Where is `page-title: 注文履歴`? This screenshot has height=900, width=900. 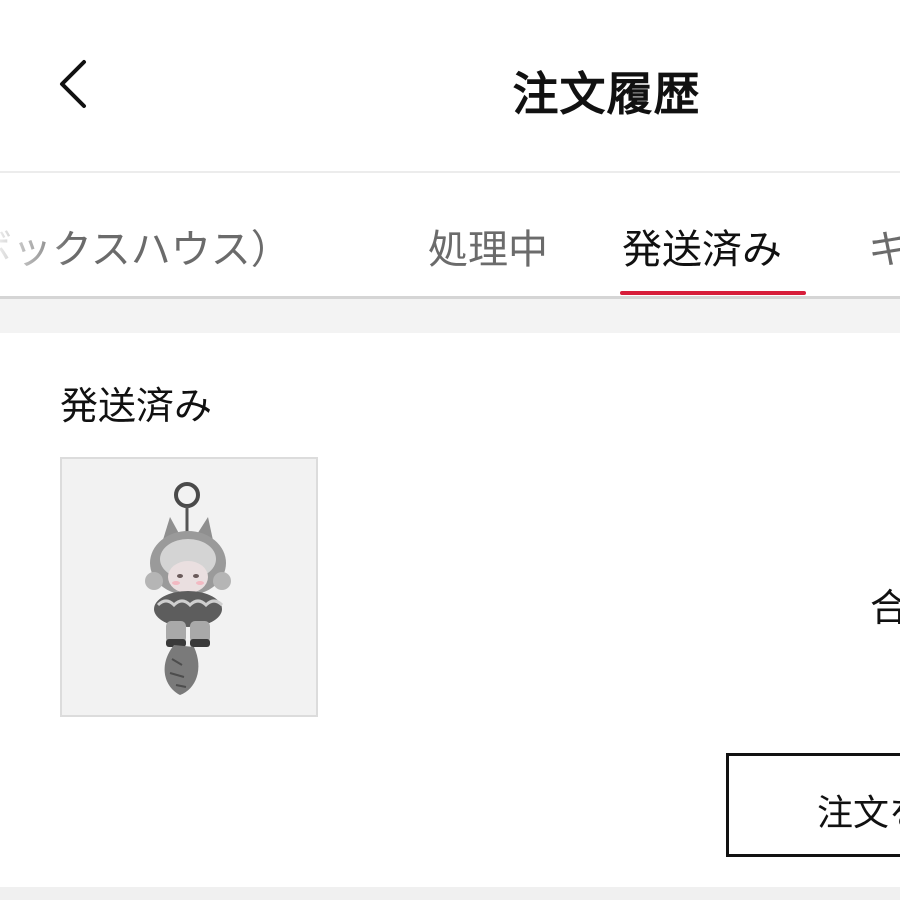 page-title: 注文履歴 is located at coordinates (606, 94).